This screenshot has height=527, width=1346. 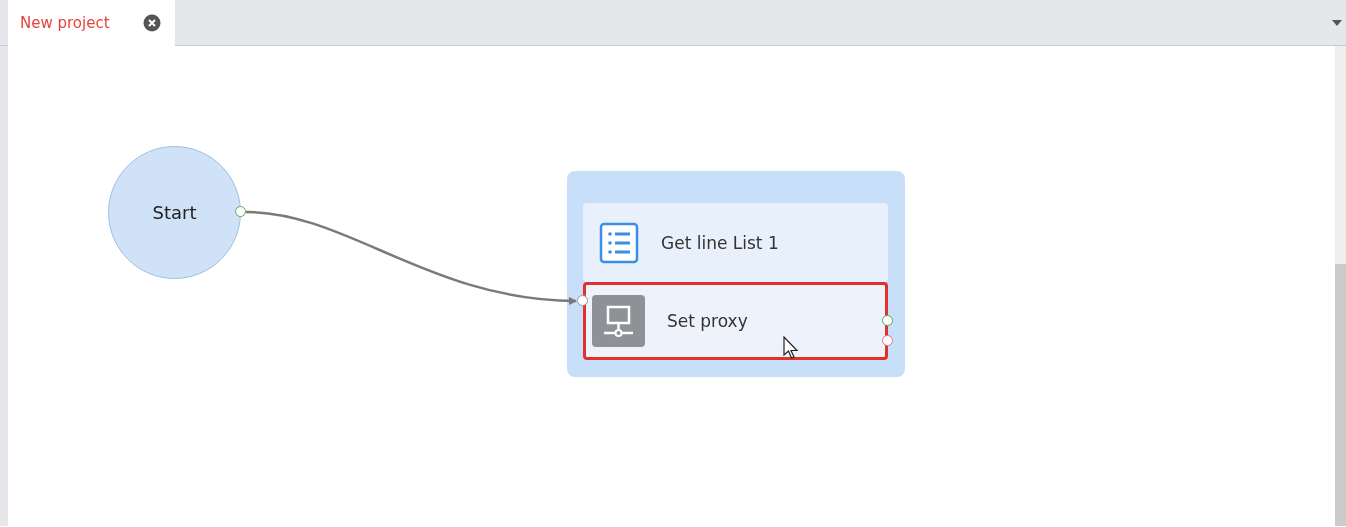 I want to click on list-icon, so click(x=619, y=242).